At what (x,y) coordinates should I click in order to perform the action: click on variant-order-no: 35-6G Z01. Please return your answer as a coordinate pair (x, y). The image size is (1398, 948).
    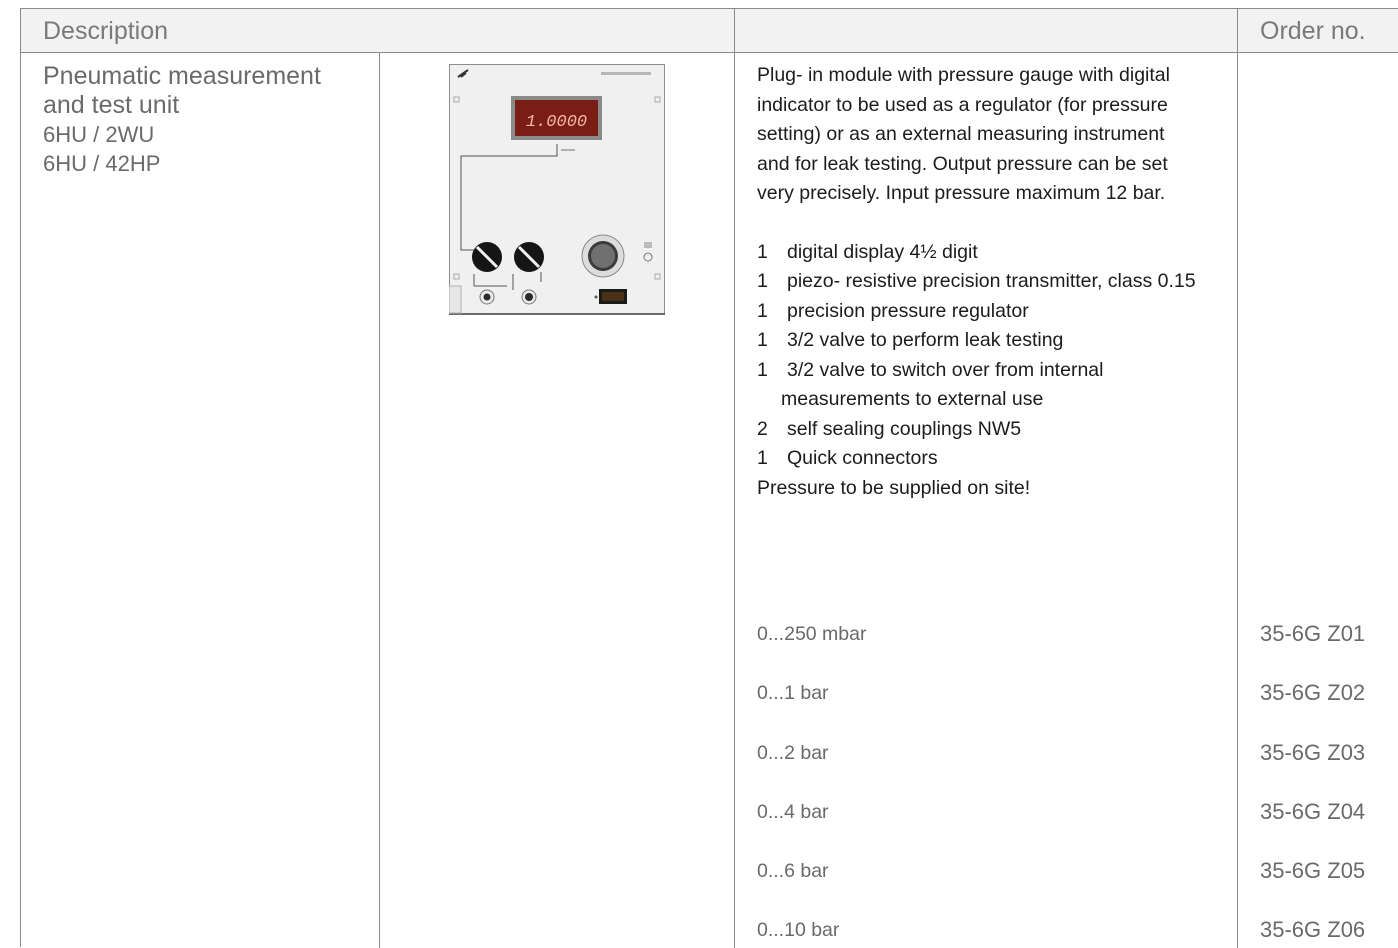
    Looking at the image, I should click on (1313, 633).